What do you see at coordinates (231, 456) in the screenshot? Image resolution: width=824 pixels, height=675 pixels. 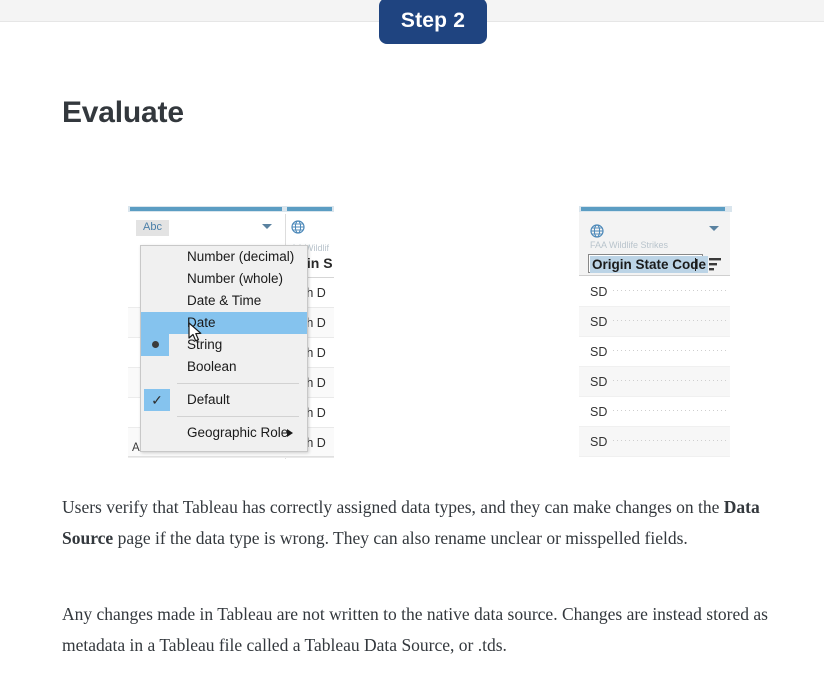 I see `left-bottom-border` at bounding box center [231, 456].